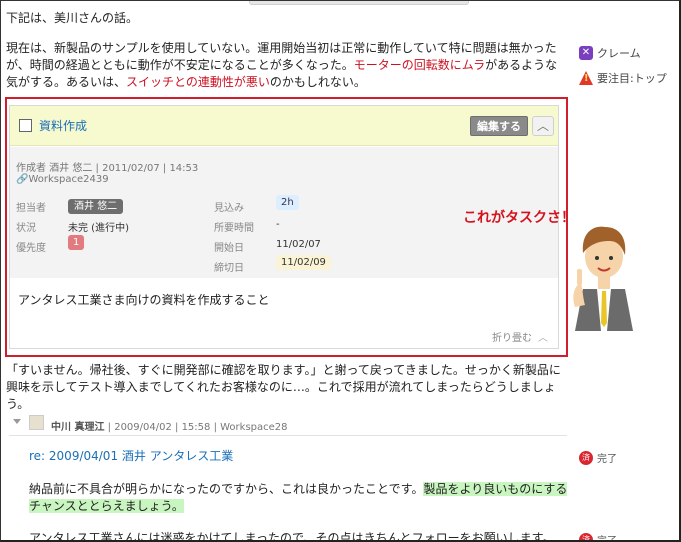 This screenshot has height=542, width=681. I want to click on due-value: 11/02/09, so click(303, 262).